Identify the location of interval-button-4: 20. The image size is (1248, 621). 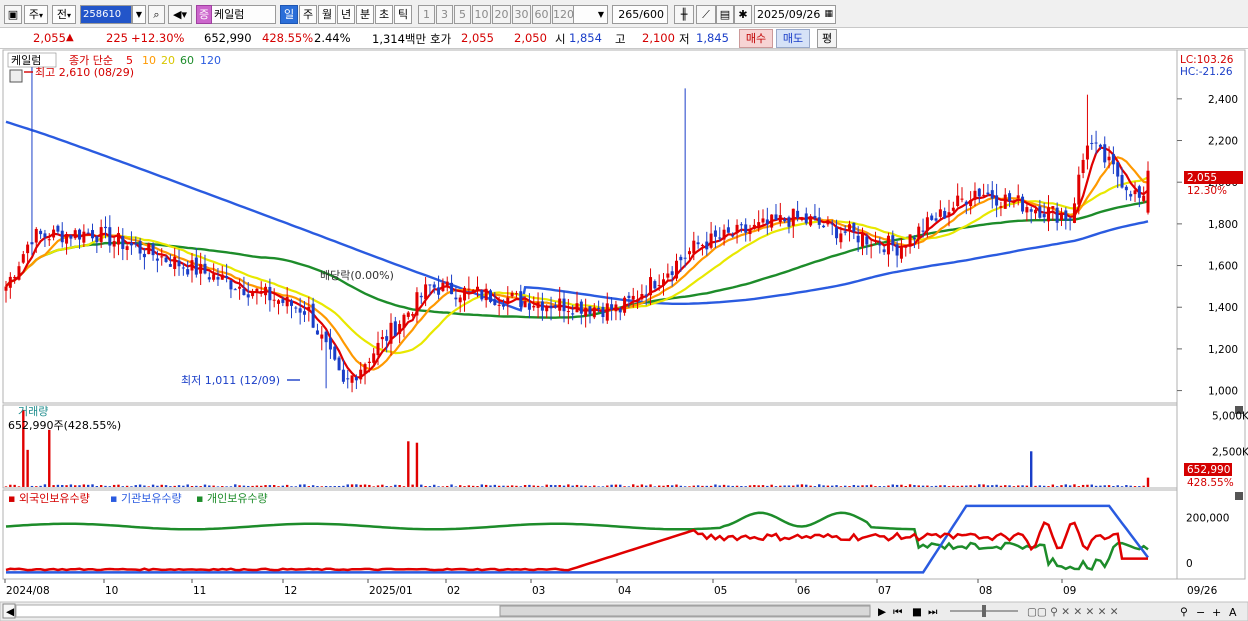
(501, 14).